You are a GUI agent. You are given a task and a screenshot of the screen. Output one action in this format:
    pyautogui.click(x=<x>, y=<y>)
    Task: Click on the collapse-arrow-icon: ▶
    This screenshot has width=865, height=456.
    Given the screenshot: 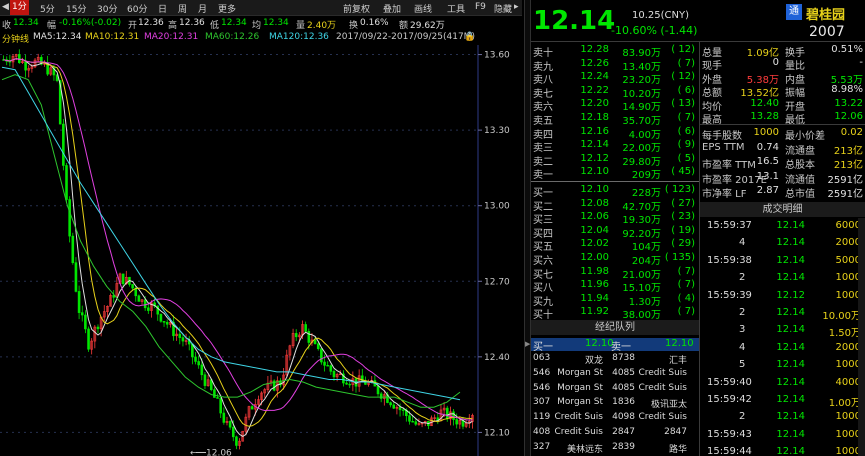 What is the action you would take?
    pyautogui.click(x=527, y=344)
    